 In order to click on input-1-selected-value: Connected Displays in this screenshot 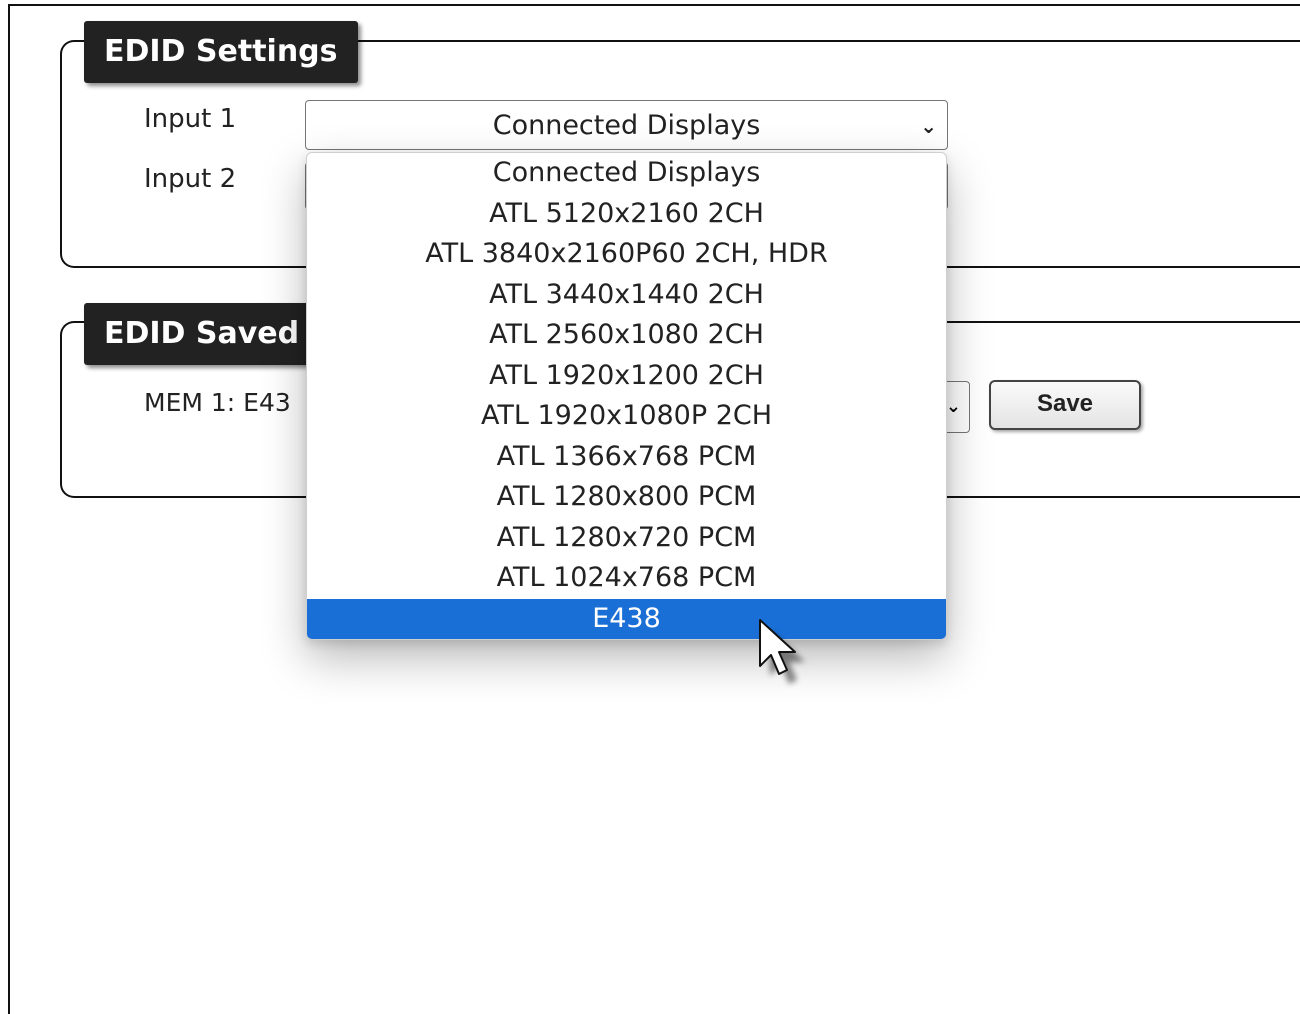, I will do `click(626, 125)`.